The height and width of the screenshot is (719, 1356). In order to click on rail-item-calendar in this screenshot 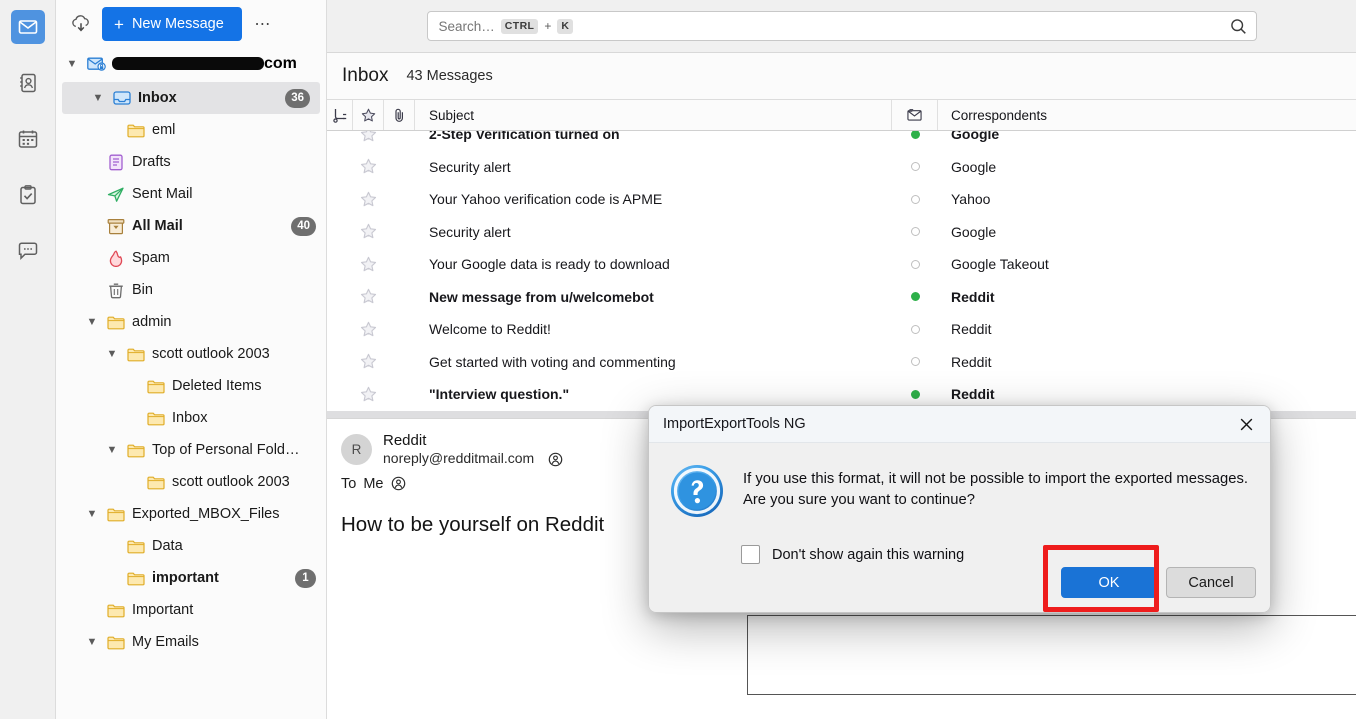, I will do `click(28, 139)`.